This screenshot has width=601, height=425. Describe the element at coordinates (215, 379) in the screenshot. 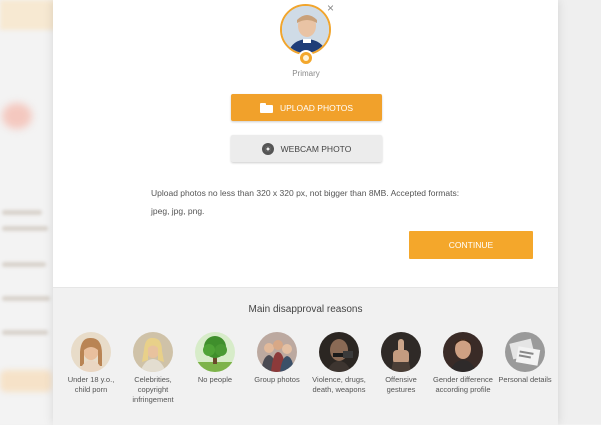

I see `reason-label: No people` at that location.